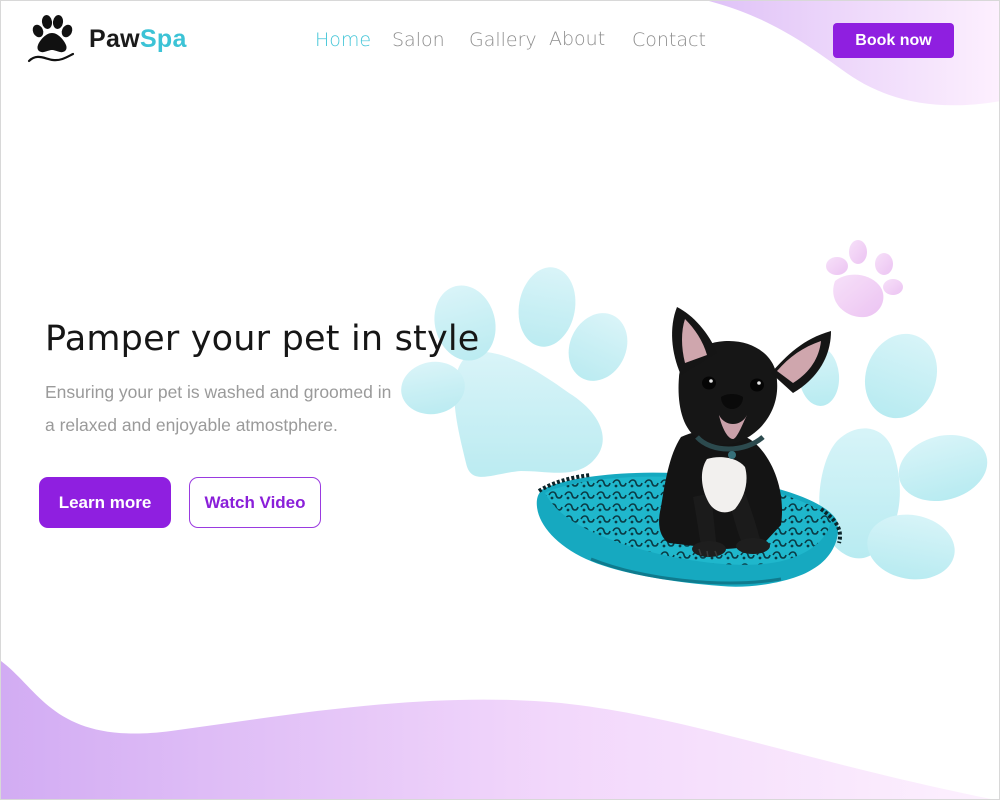  Describe the element at coordinates (343, 40) in the screenshot. I see `nav-home: Home` at that location.